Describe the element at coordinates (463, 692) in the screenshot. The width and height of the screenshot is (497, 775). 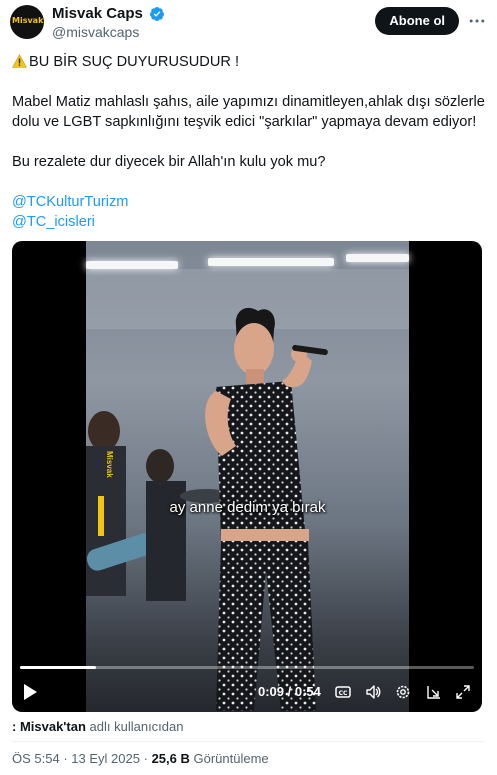
I see `fullscreen-icon` at that location.